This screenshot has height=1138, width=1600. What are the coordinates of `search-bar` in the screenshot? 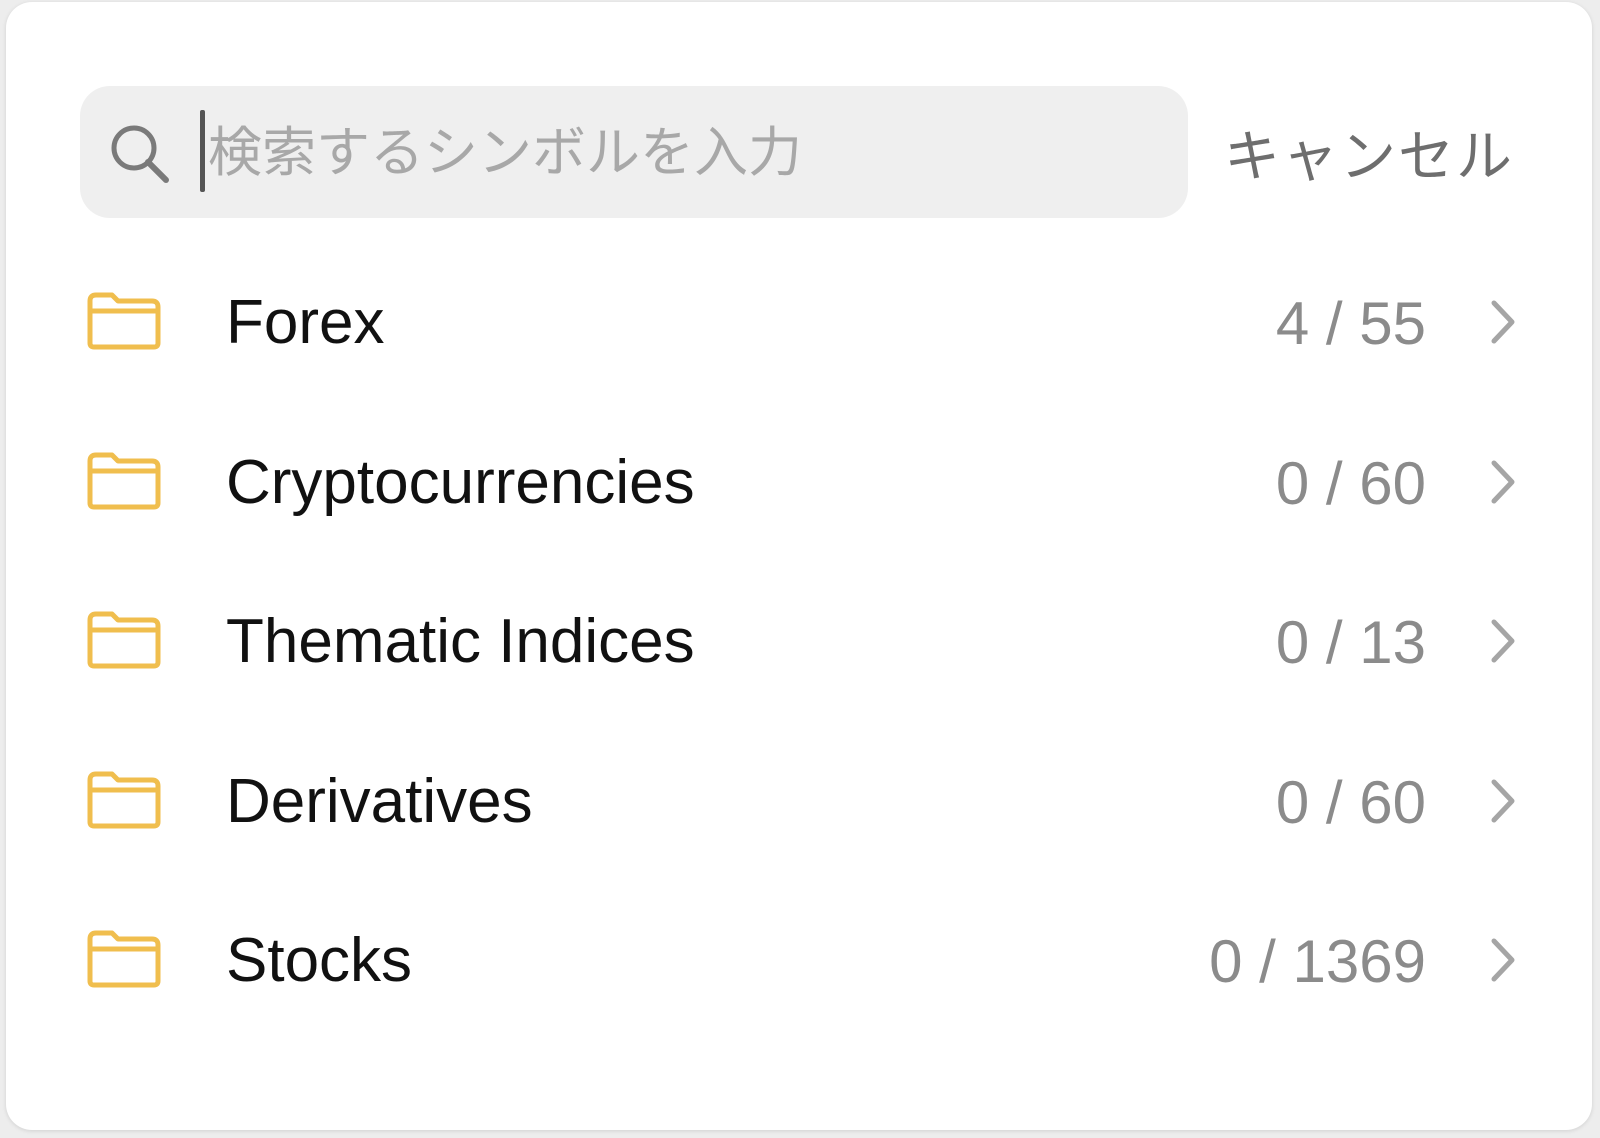 It's located at (634, 152).